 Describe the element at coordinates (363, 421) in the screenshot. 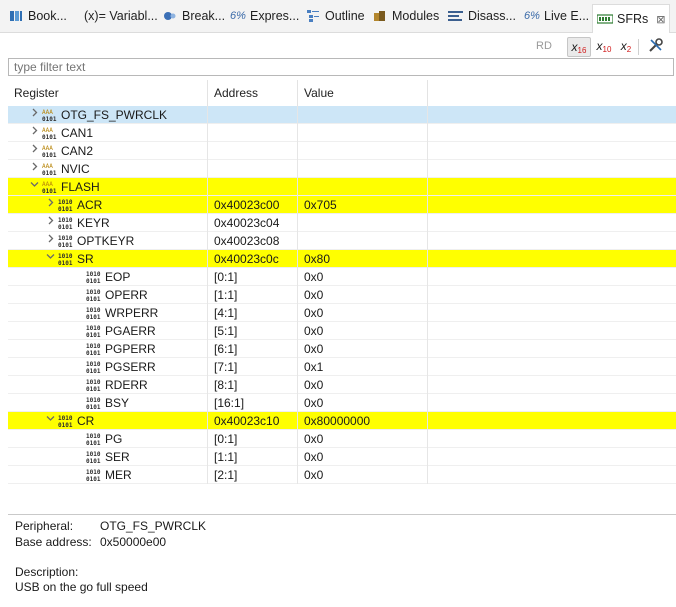

I see `value-cell: 0x80000000` at that location.